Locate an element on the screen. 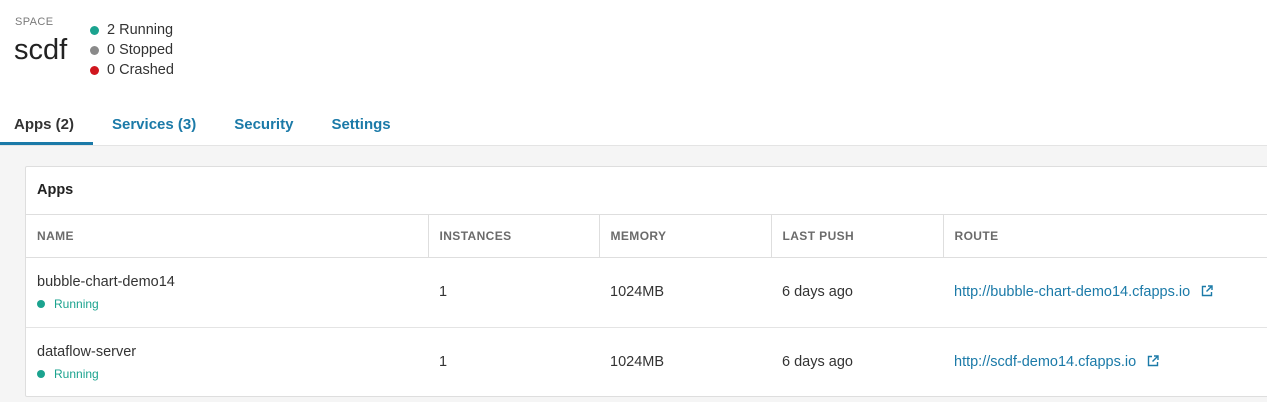 The height and width of the screenshot is (402, 1267). app-route-link: http://scdf-demo14.cfapps.io is located at coordinates (1056, 362).